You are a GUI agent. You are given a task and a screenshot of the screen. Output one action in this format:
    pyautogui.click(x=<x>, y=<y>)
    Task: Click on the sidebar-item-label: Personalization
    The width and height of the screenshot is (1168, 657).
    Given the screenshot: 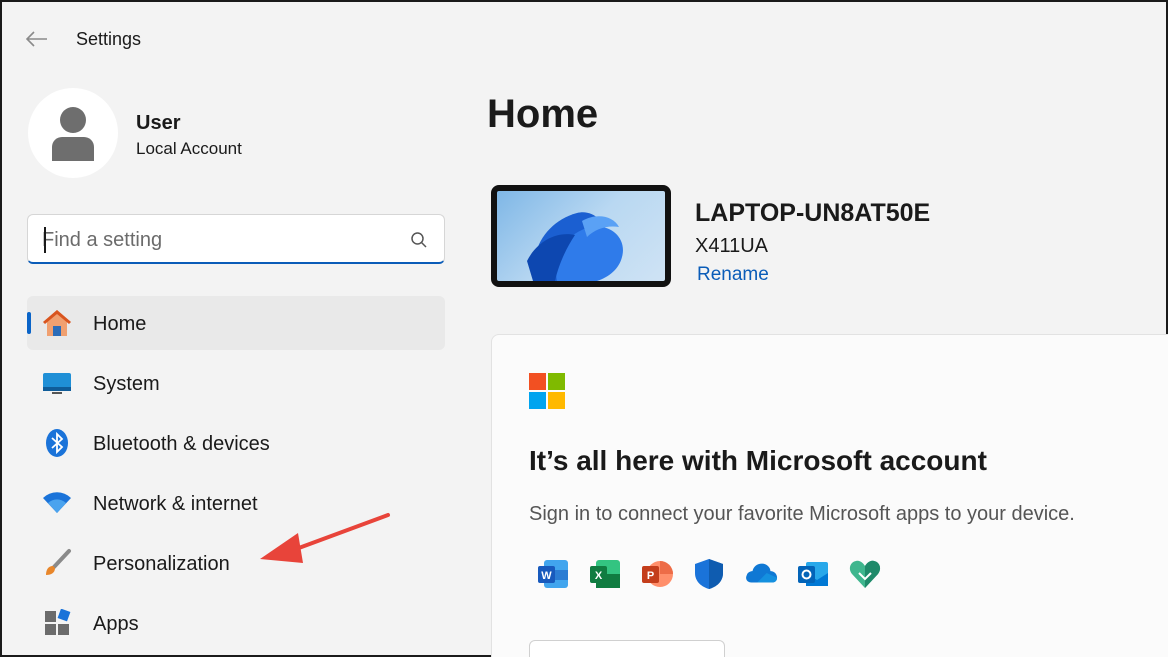 What is the action you would take?
    pyautogui.click(x=161, y=564)
    